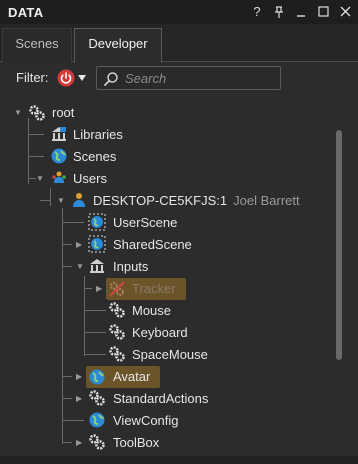 The width and height of the screenshot is (358, 464). I want to click on user-name: Joel Barrett, so click(266, 200).